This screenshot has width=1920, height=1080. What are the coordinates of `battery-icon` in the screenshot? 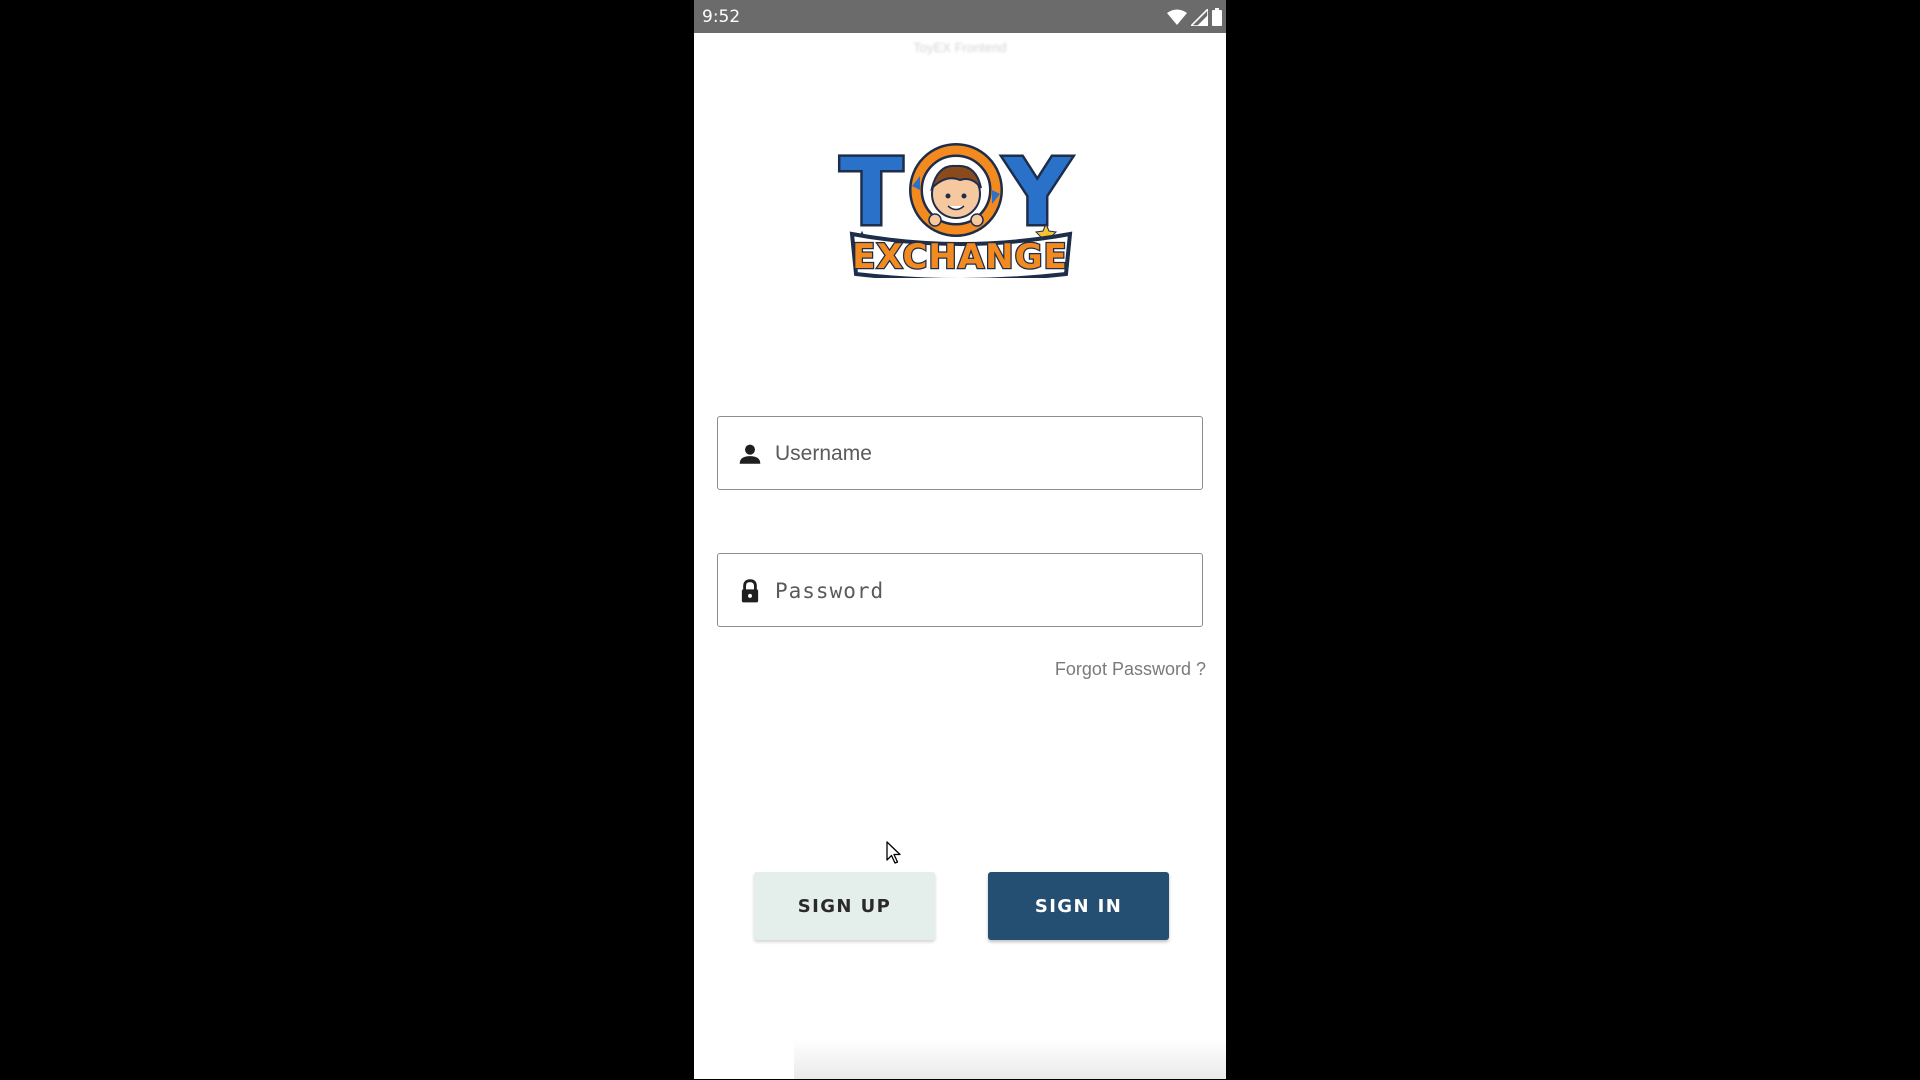 It's located at (1217, 17).